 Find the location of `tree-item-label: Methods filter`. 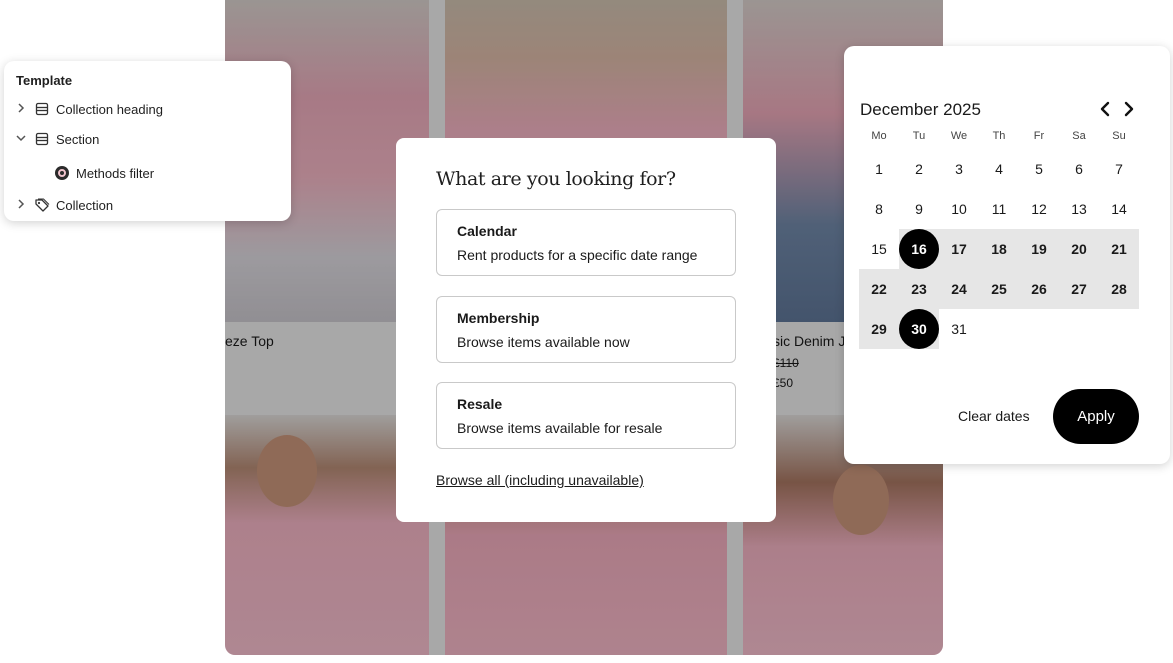

tree-item-label: Methods filter is located at coordinates (115, 173).